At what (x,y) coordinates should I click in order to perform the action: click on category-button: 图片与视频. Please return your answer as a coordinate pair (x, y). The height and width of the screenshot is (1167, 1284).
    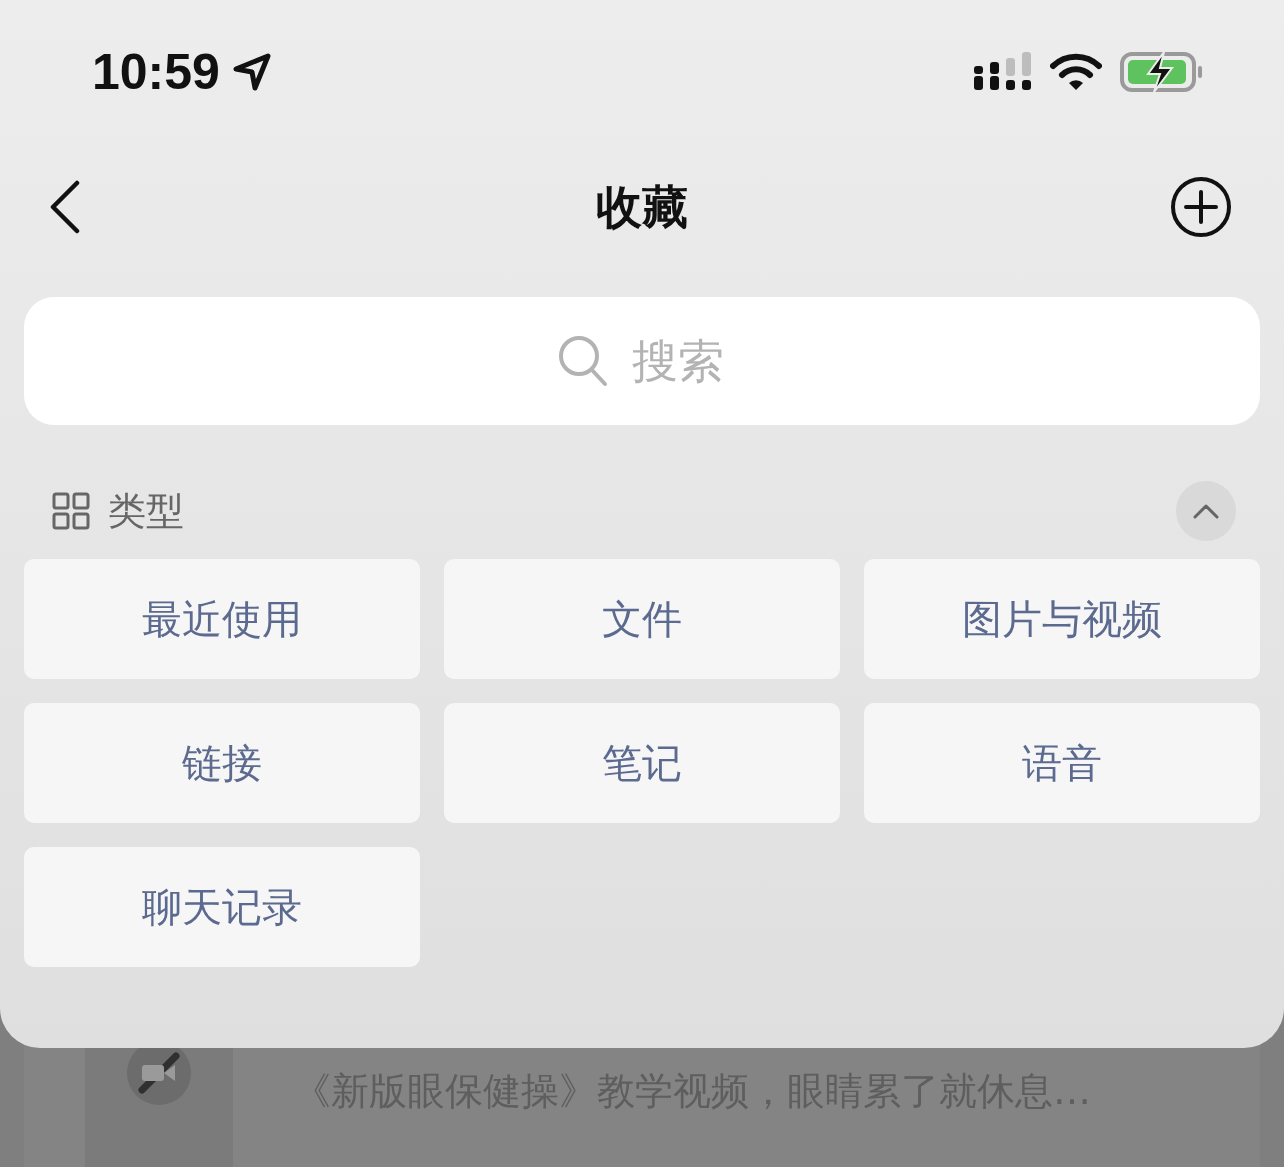
    Looking at the image, I should click on (1062, 619).